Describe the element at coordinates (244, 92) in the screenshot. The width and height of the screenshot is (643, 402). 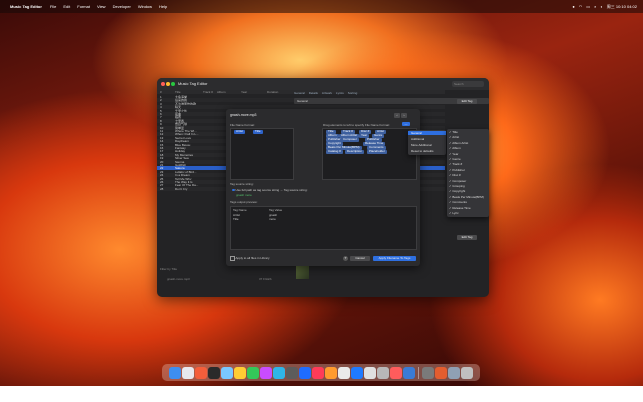
I see `column-year: Year` at that location.